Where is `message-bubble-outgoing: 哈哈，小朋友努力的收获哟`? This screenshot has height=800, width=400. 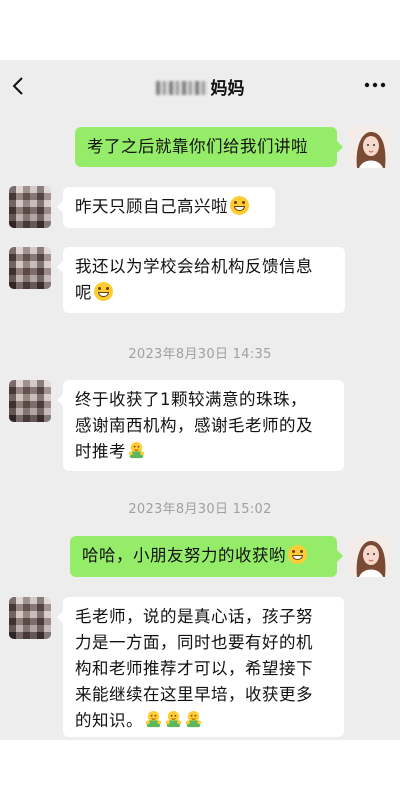 message-bubble-outgoing: 哈哈，小朋友努力的收获哟 is located at coordinates (206, 556).